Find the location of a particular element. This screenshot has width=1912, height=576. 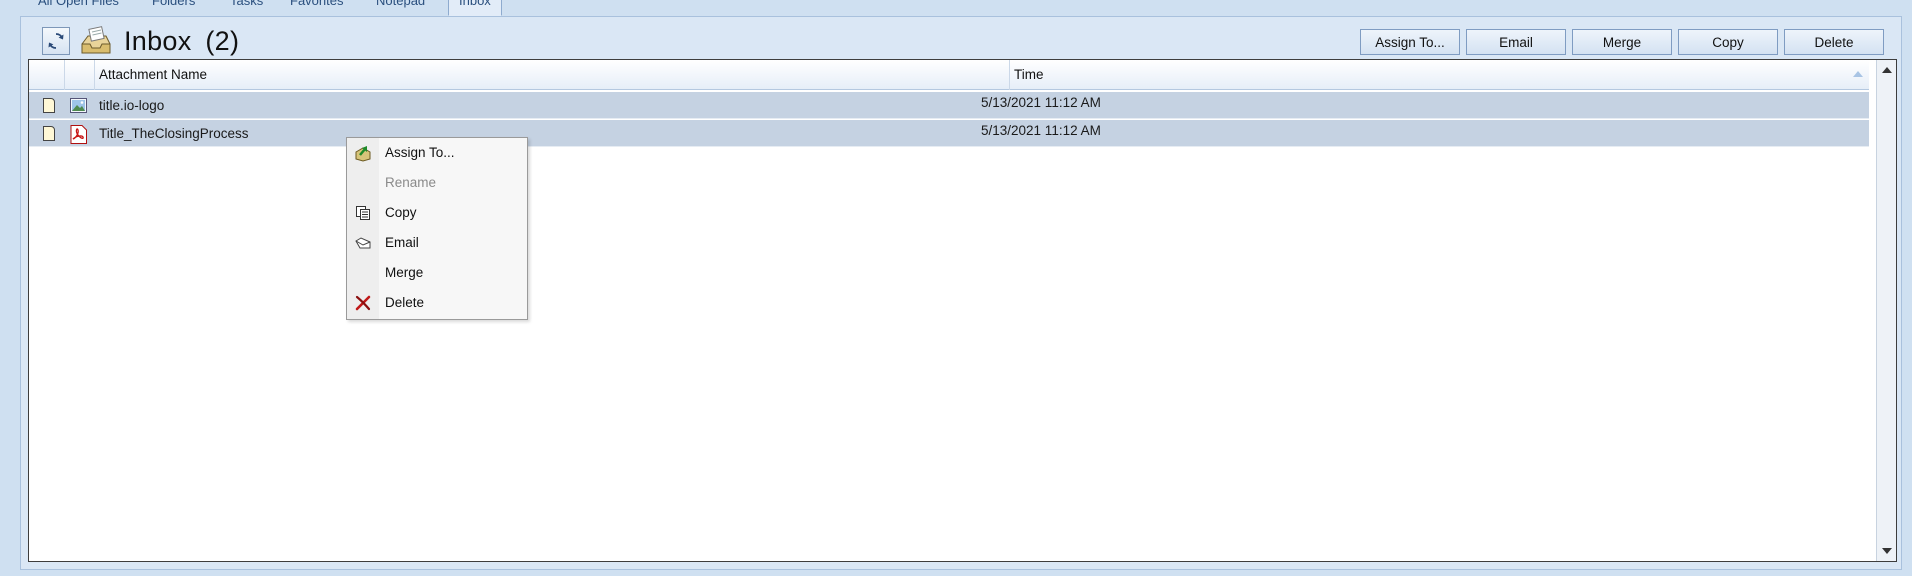

inbox-tray-icon is located at coordinates (96, 41).